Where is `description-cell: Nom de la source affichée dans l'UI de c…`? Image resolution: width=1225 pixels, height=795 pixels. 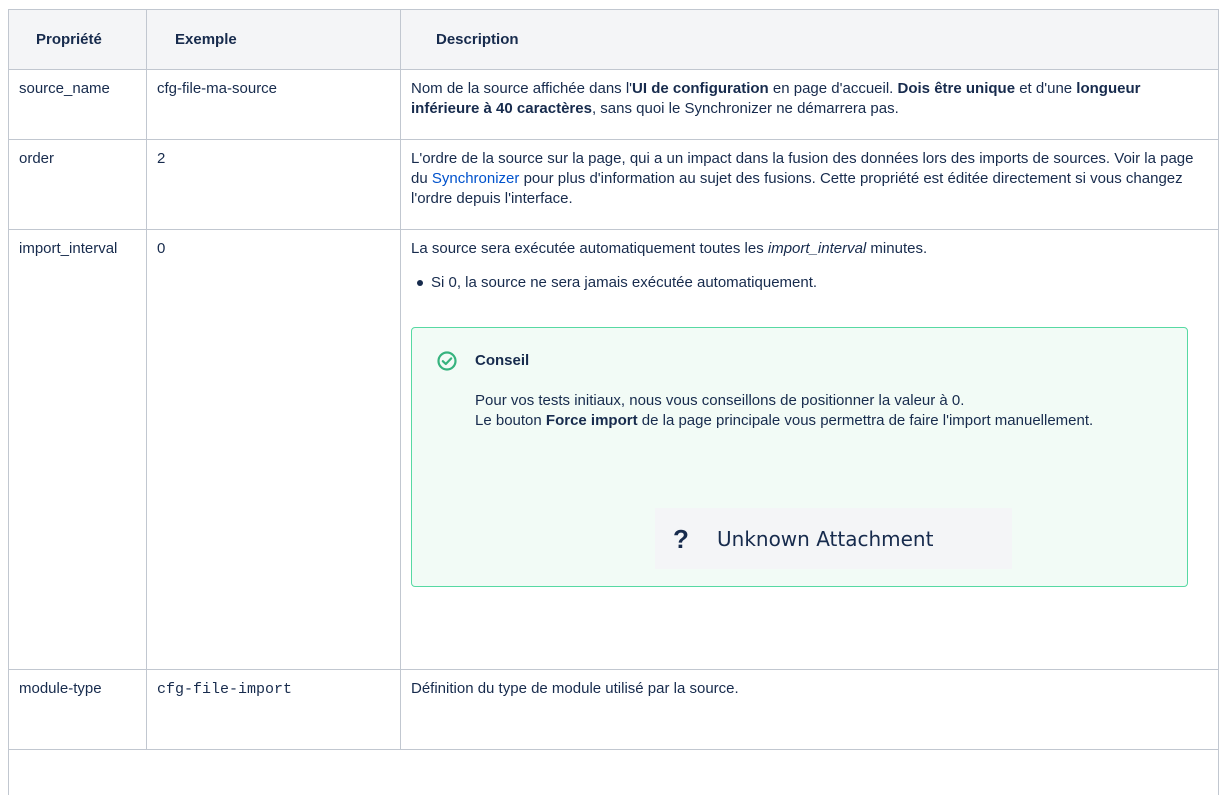
description-cell: Nom de la source affichée dans l'UI de c… is located at coordinates (809, 104).